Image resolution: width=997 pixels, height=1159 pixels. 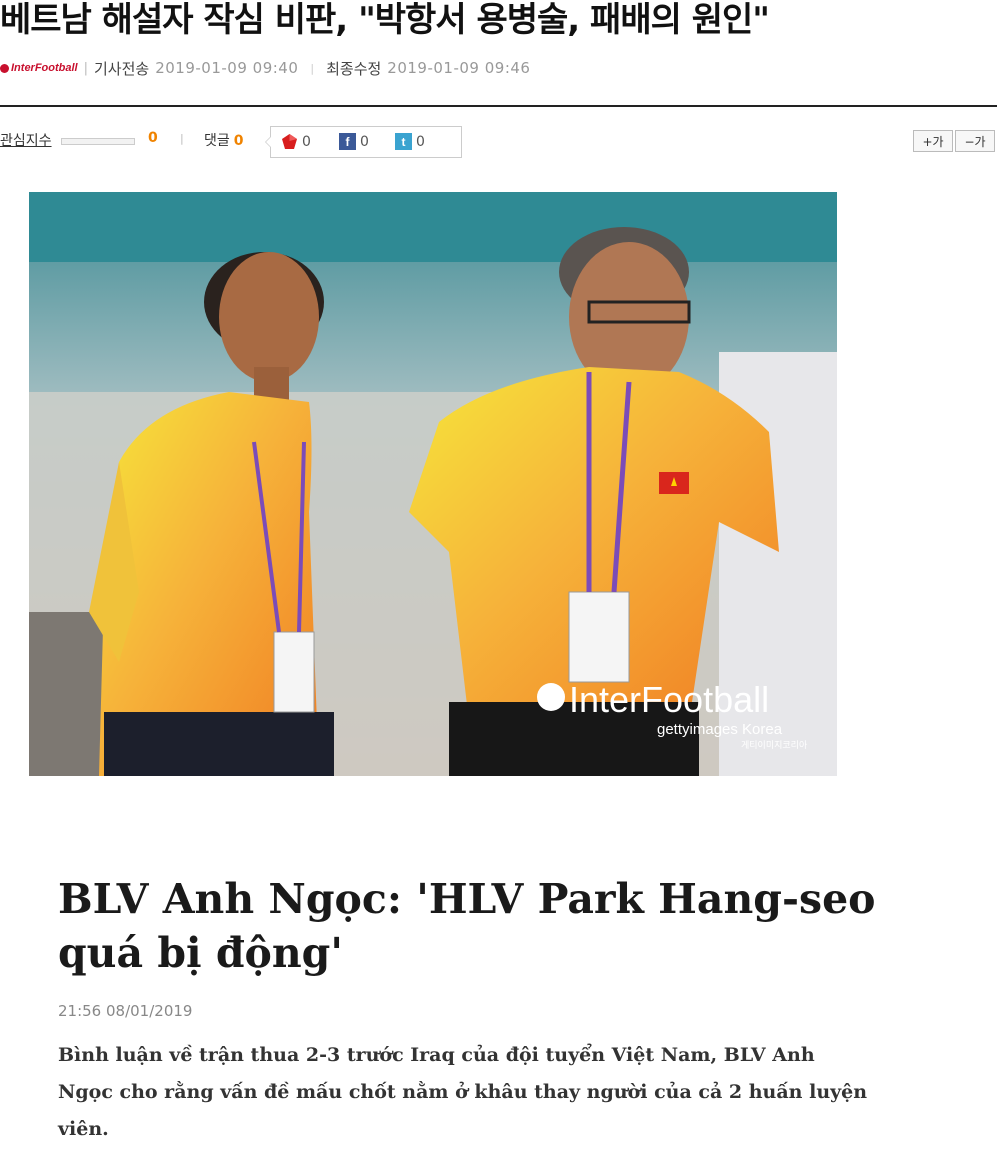 I want to click on font-decrease-button: −가, so click(x=975, y=141).